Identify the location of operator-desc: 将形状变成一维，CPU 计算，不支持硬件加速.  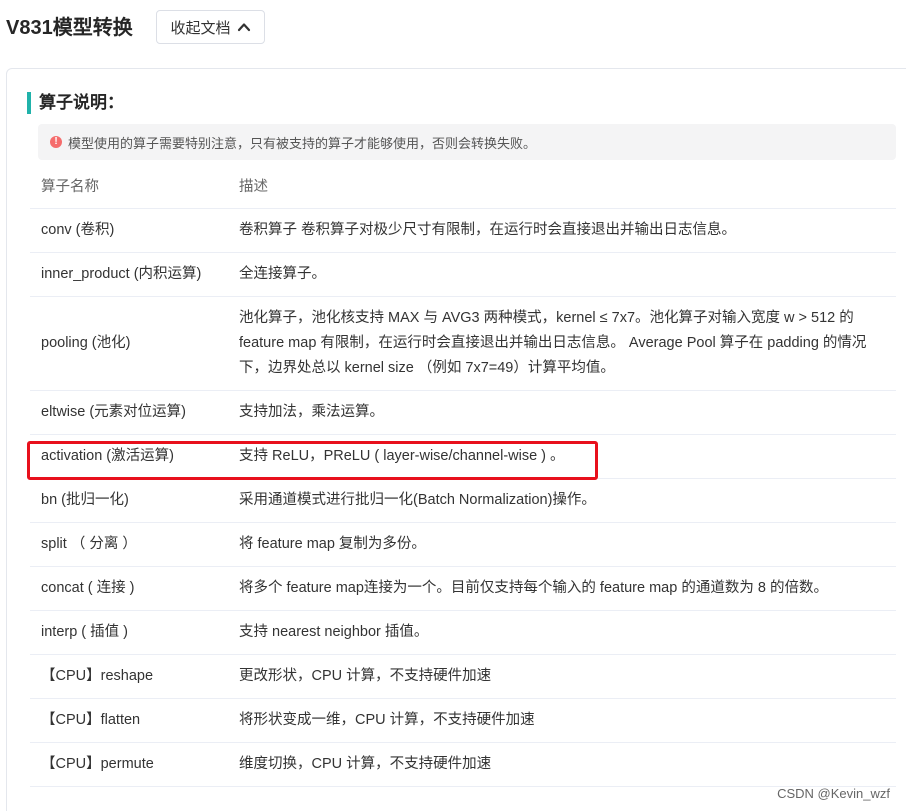
(562, 720).